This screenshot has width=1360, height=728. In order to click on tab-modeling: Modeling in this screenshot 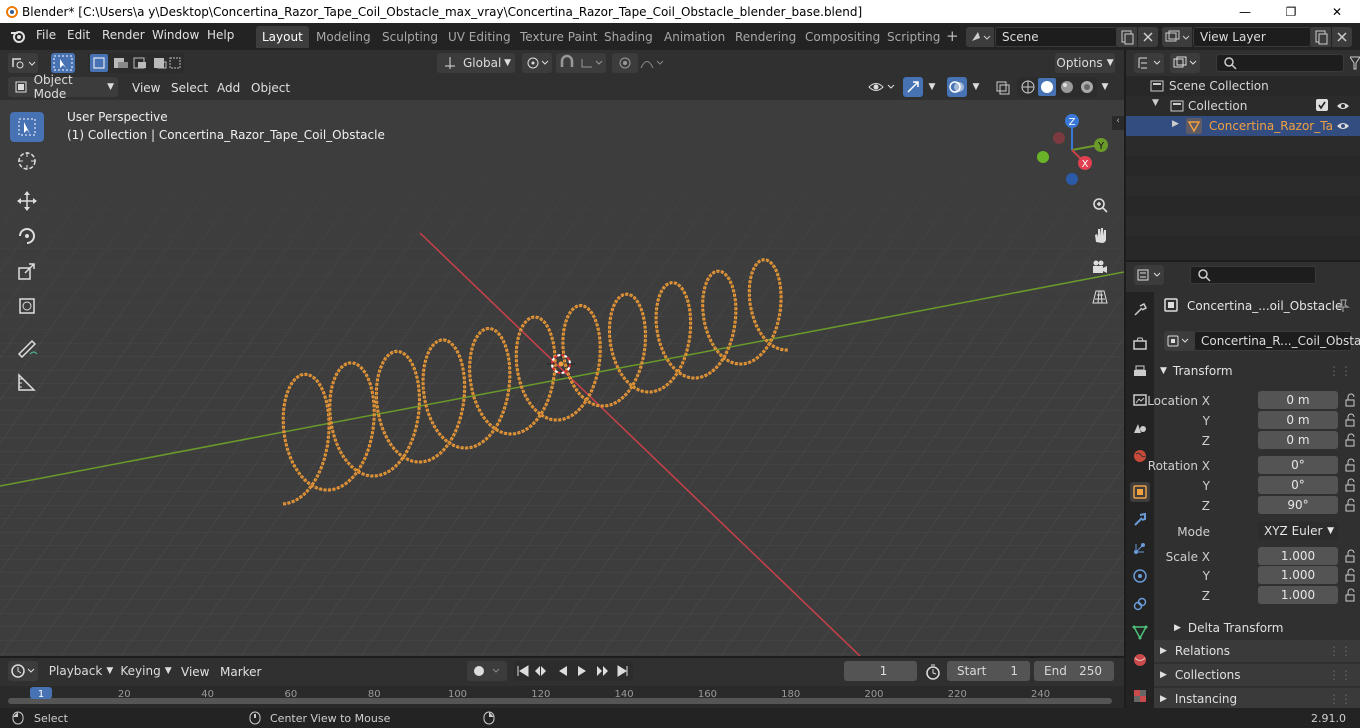, I will do `click(343, 37)`.